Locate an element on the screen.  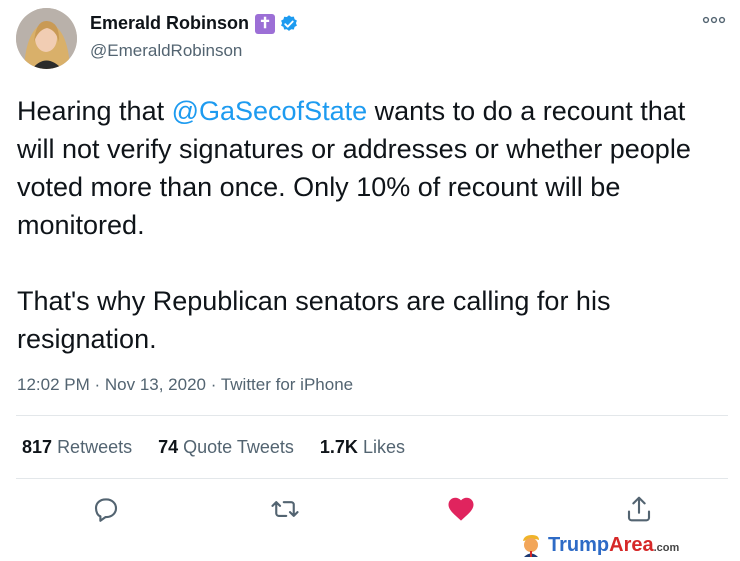
verified-icon is located at coordinates (289, 22).